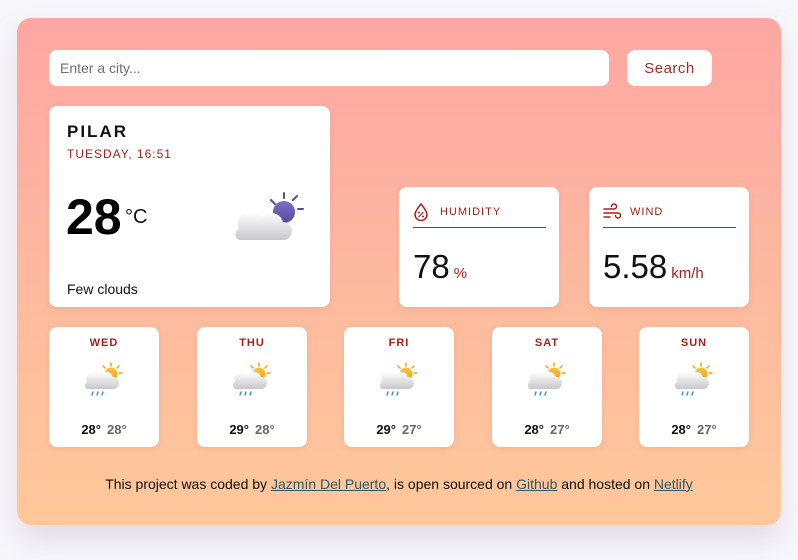 This screenshot has height=560, width=798. Describe the element at coordinates (104, 343) in the screenshot. I see `forecast-day: WED` at that location.